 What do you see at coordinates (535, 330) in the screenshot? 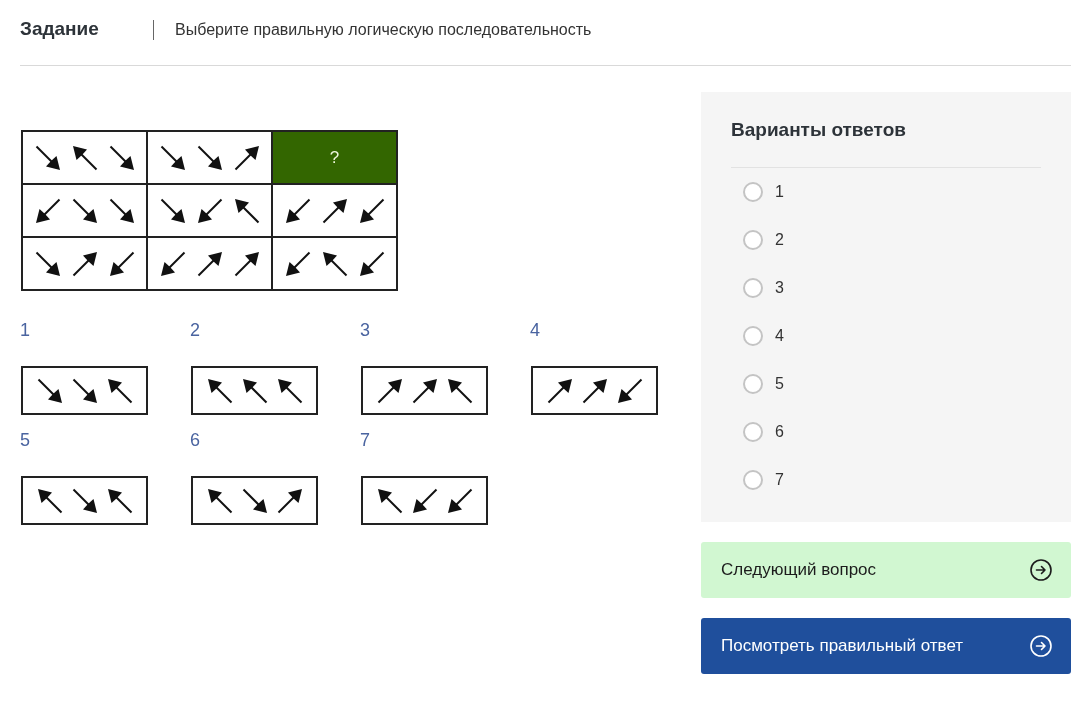
I see `option-number: 4` at bounding box center [535, 330].